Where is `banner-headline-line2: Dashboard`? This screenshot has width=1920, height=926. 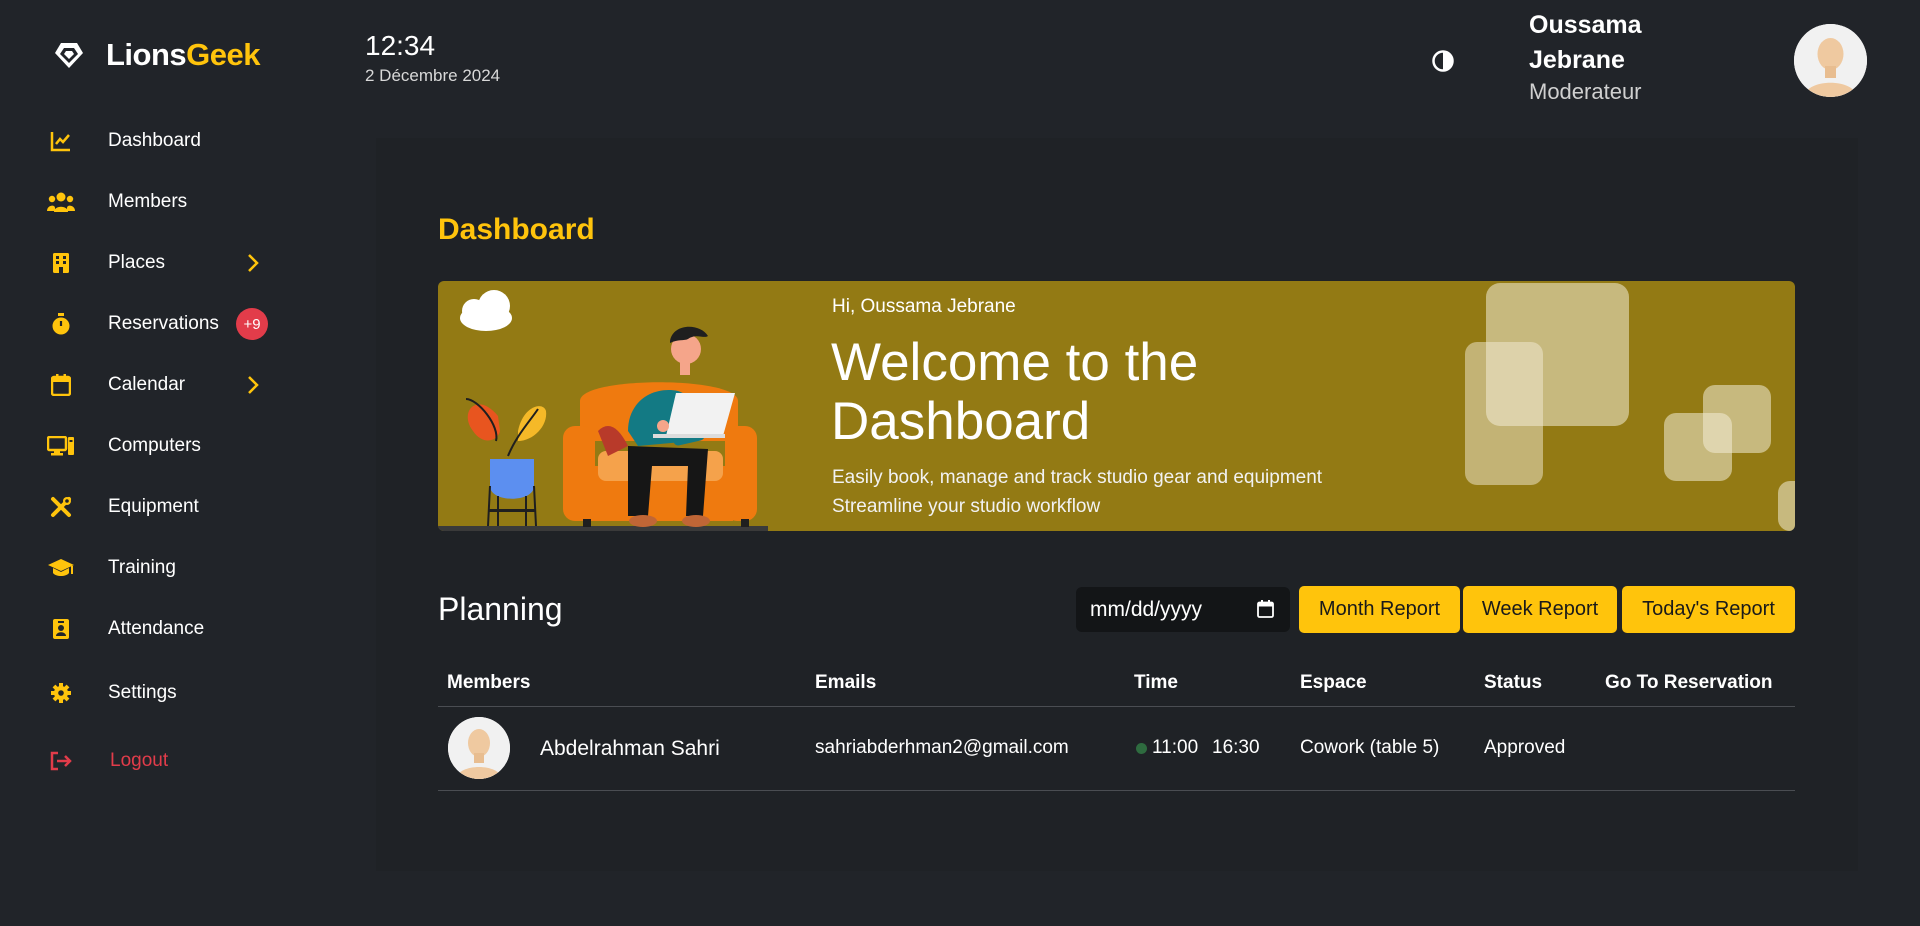 banner-headline-line2: Dashboard is located at coordinates (961, 421).